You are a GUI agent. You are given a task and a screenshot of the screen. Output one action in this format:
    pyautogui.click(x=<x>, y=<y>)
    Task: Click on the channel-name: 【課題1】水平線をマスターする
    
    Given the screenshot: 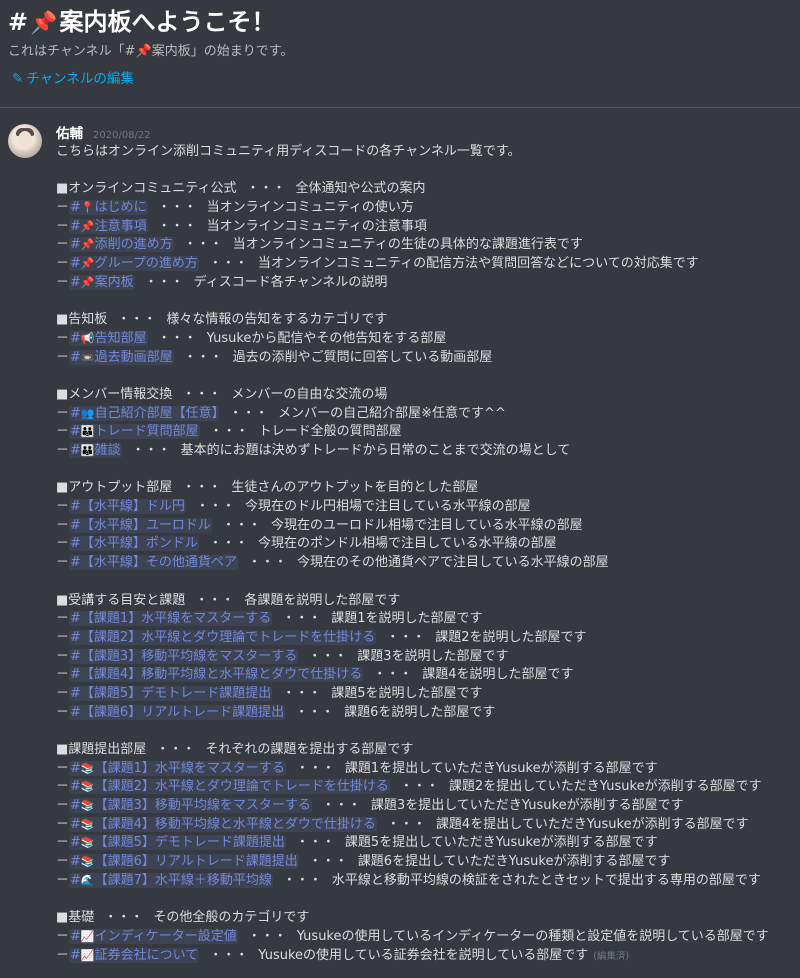 What is the action you would take?
    pyautogui.click(x=189, y=768)
    